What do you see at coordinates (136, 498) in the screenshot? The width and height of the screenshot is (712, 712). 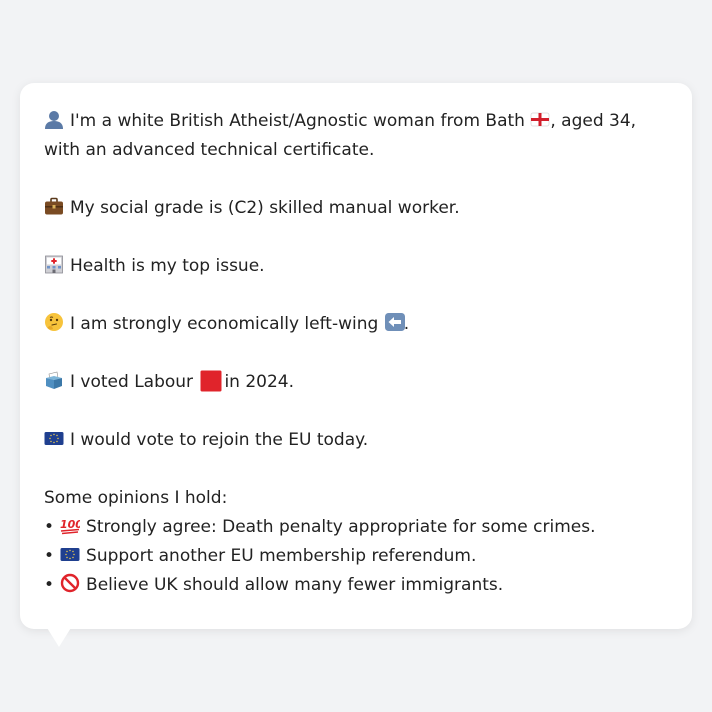 I see `opinions-heading: Some opinions I hold:` at bounding box center [136, 498].